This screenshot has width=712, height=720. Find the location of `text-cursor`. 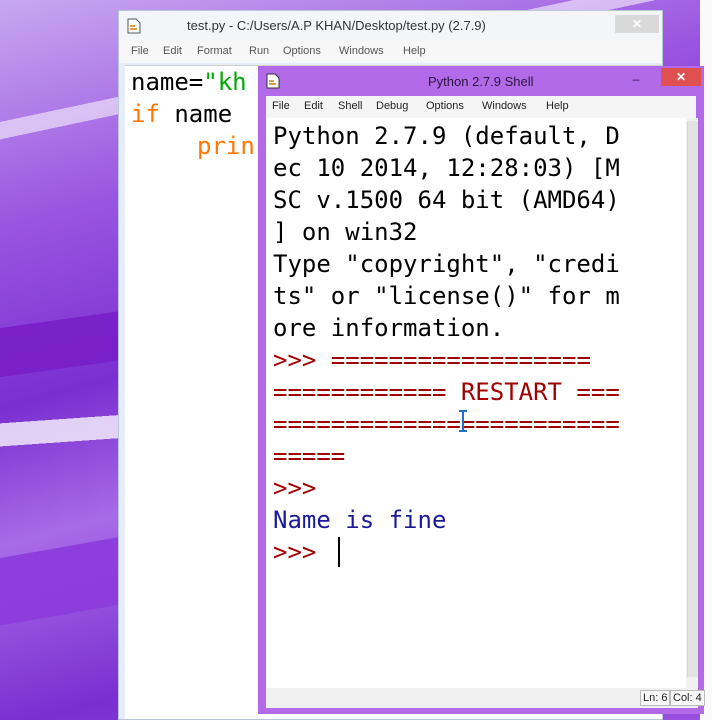

text-cursor is located at coordinates (339, 552).